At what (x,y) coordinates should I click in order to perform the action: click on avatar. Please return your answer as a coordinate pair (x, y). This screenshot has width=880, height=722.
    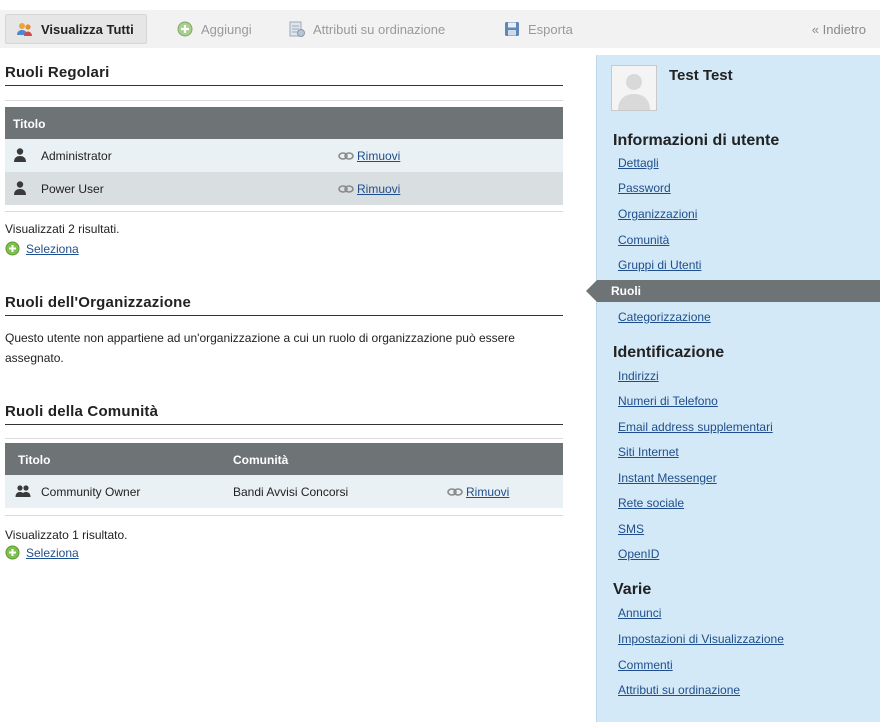
    Looking at the image, I should click on (634, 88).